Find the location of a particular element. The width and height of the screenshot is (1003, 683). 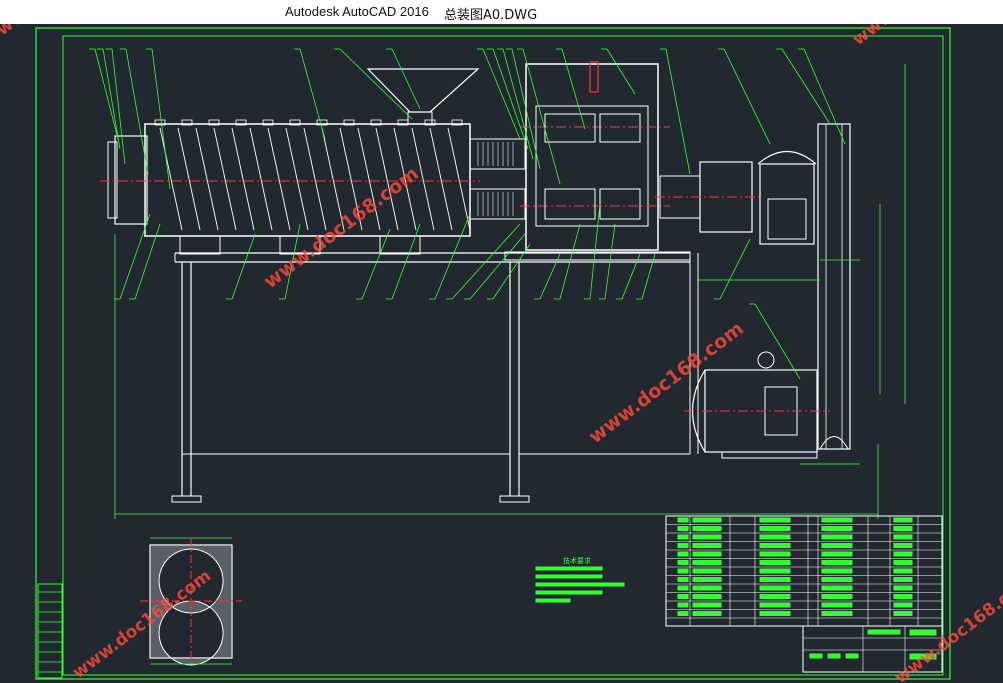

reducer-base is located at coordinates (787, 219).